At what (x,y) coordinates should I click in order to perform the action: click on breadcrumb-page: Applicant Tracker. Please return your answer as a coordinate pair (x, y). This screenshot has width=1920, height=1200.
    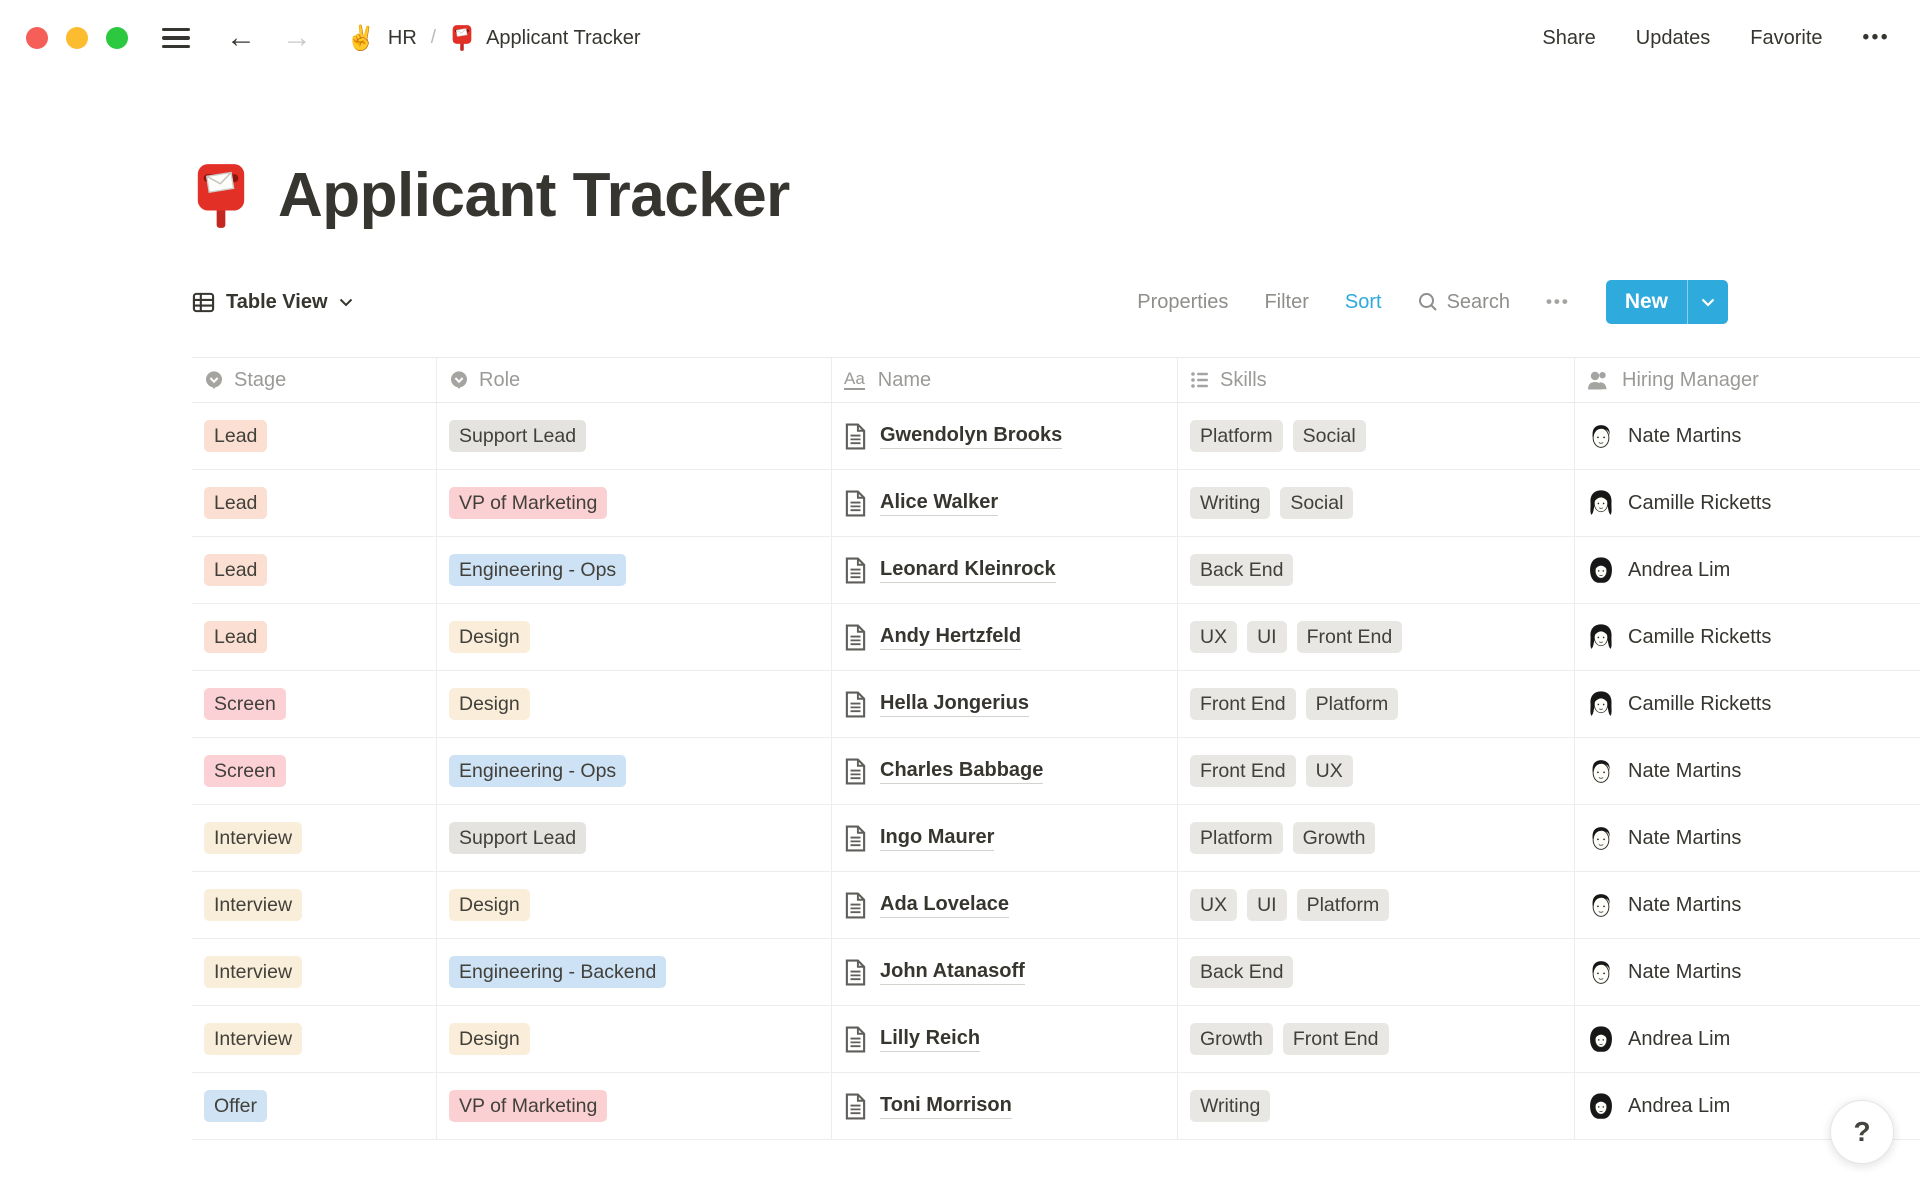
    Looking at the image, I should click on (563, 38).